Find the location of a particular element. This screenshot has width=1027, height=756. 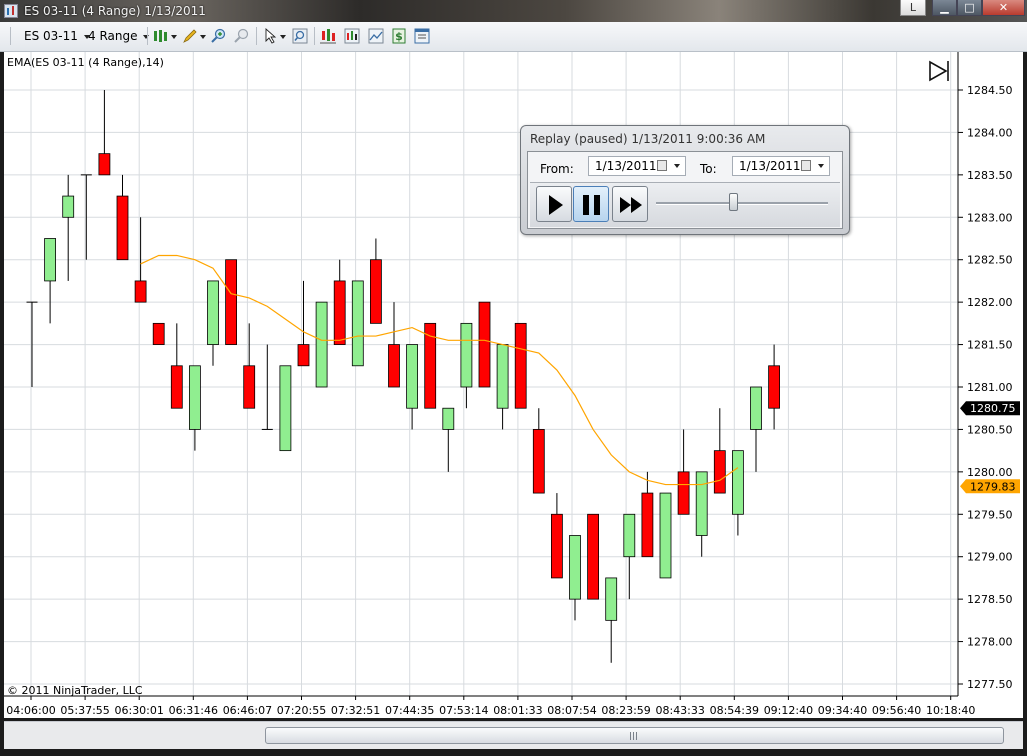

magnifier-icon is located at coordinates (300, 36).